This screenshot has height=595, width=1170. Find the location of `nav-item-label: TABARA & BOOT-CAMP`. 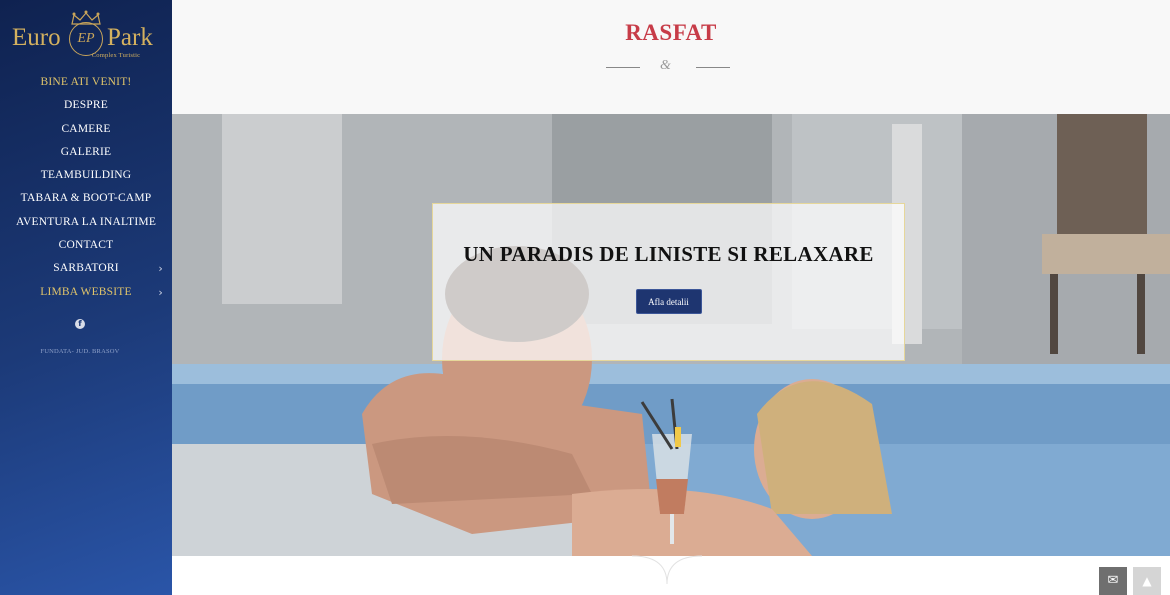

nav-item-label: TABARA & BOOT-CAMP is located at coordinates (86, 198).